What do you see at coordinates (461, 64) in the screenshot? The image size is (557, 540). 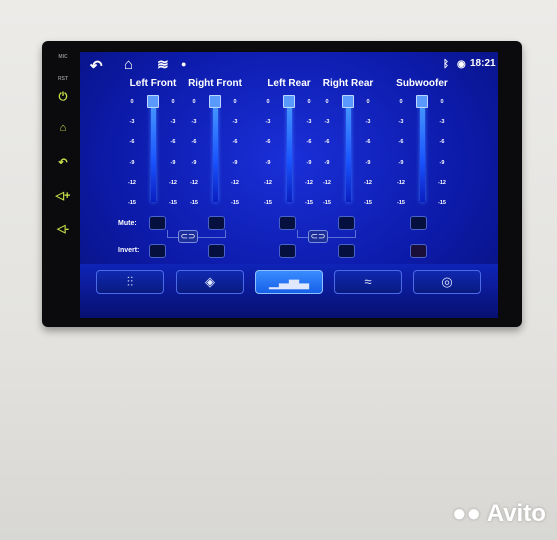 I see `location-icon: ◉` at bounding box center [461, 64].